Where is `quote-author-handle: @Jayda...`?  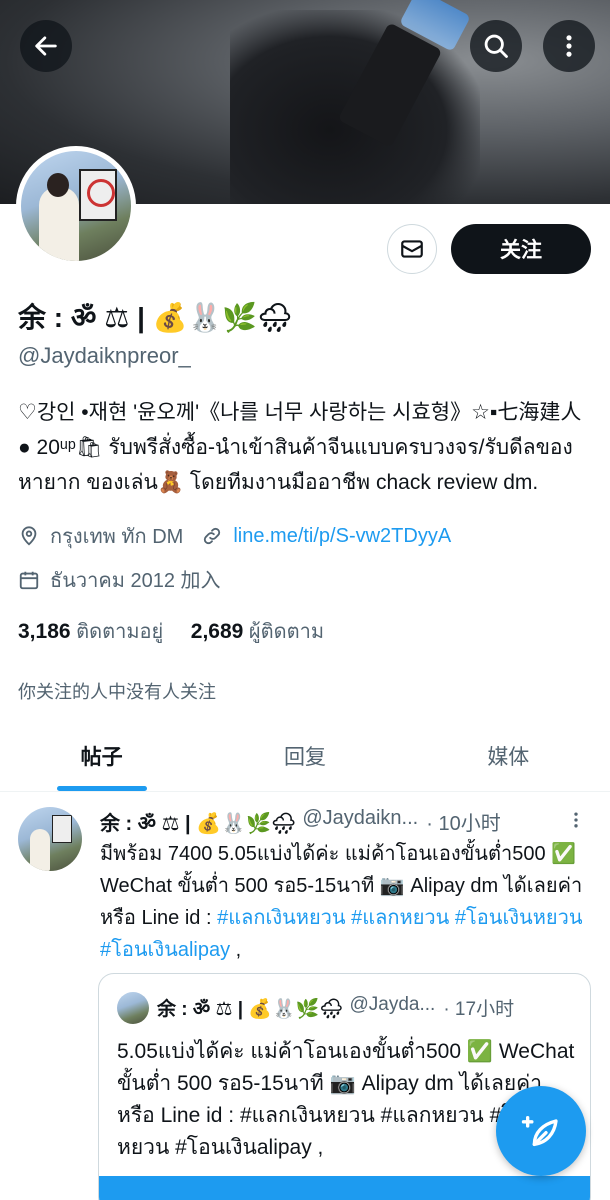
quote-author-handle: @Jayda... is located at coordinates (392, 1004).